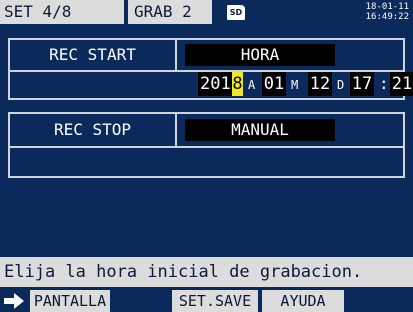 Image resolution: width=413 pixels, height=312 pixels. Describe the element at coordinates (92, 54) in the screenshot. I see `rec-start-label: REC START` at that location.